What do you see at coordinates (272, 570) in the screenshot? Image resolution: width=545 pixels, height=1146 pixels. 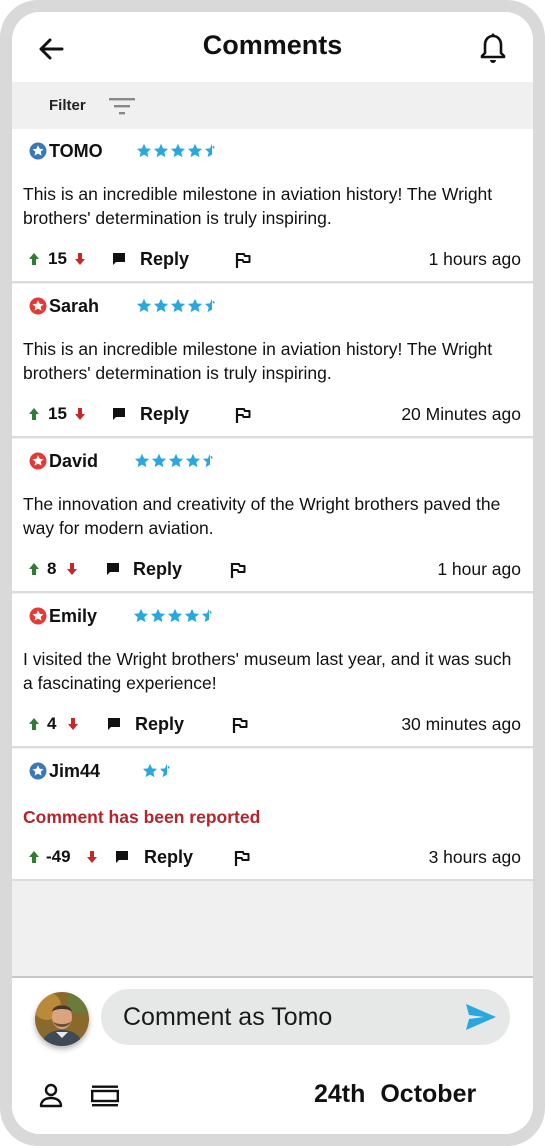 I see `comment-actions: 8 Reply 1 hour ago` at bounding box center [272, 570].